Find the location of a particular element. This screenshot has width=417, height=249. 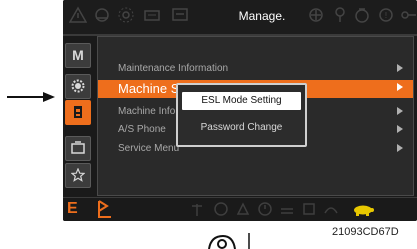

gear-icon is located at coordinates (78, 86).